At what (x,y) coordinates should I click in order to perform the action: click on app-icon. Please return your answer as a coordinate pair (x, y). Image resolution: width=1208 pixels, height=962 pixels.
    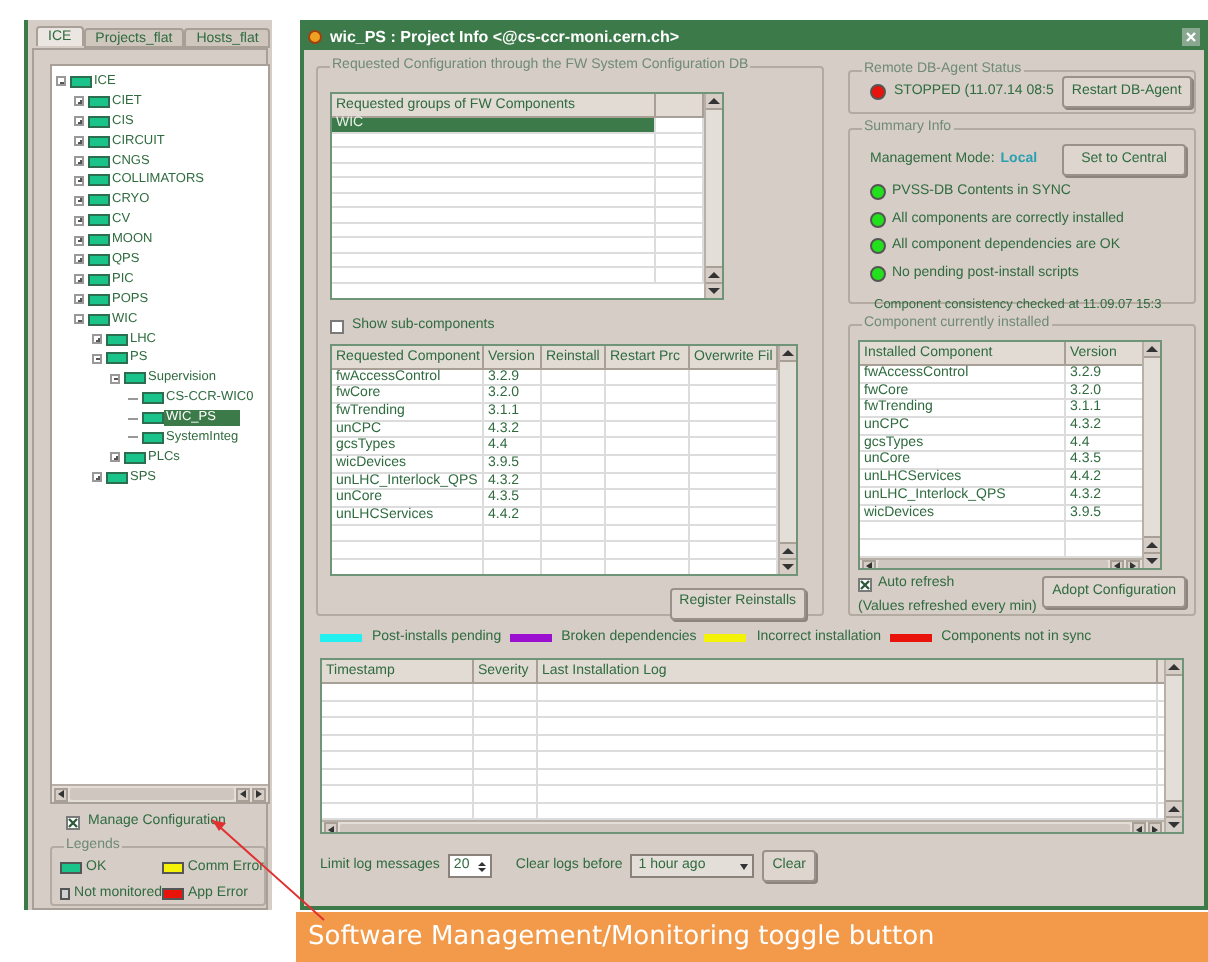
    Looking at the image, I should click on (315, 37).